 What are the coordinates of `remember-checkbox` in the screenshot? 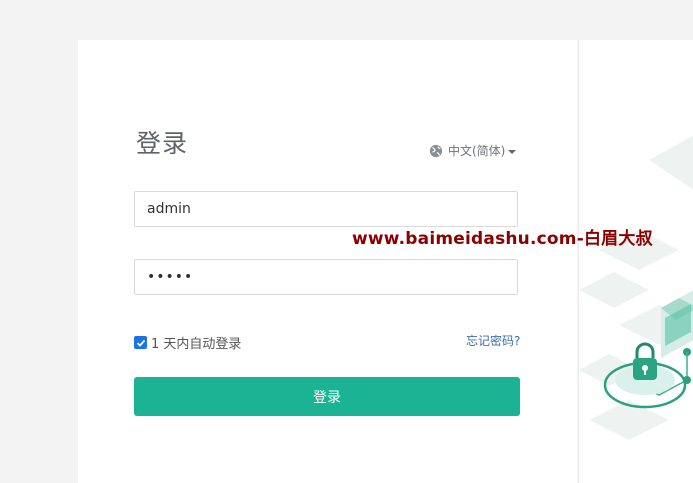 It's located at (140, 342).